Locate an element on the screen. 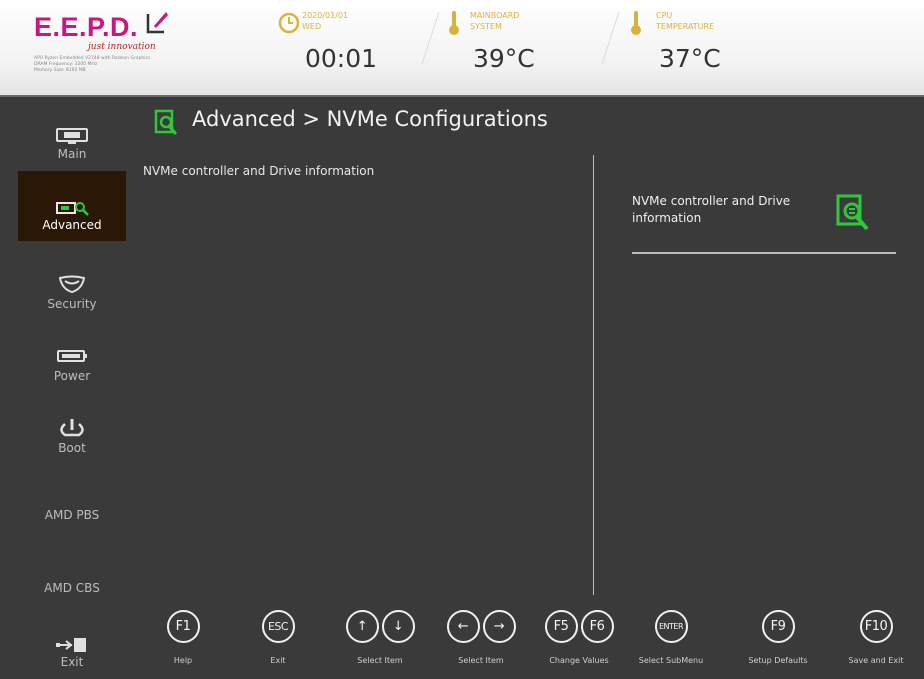 The image size is (924, 679). mainboard-label-line2: SYSTEM is located at coordinates (486, 26).